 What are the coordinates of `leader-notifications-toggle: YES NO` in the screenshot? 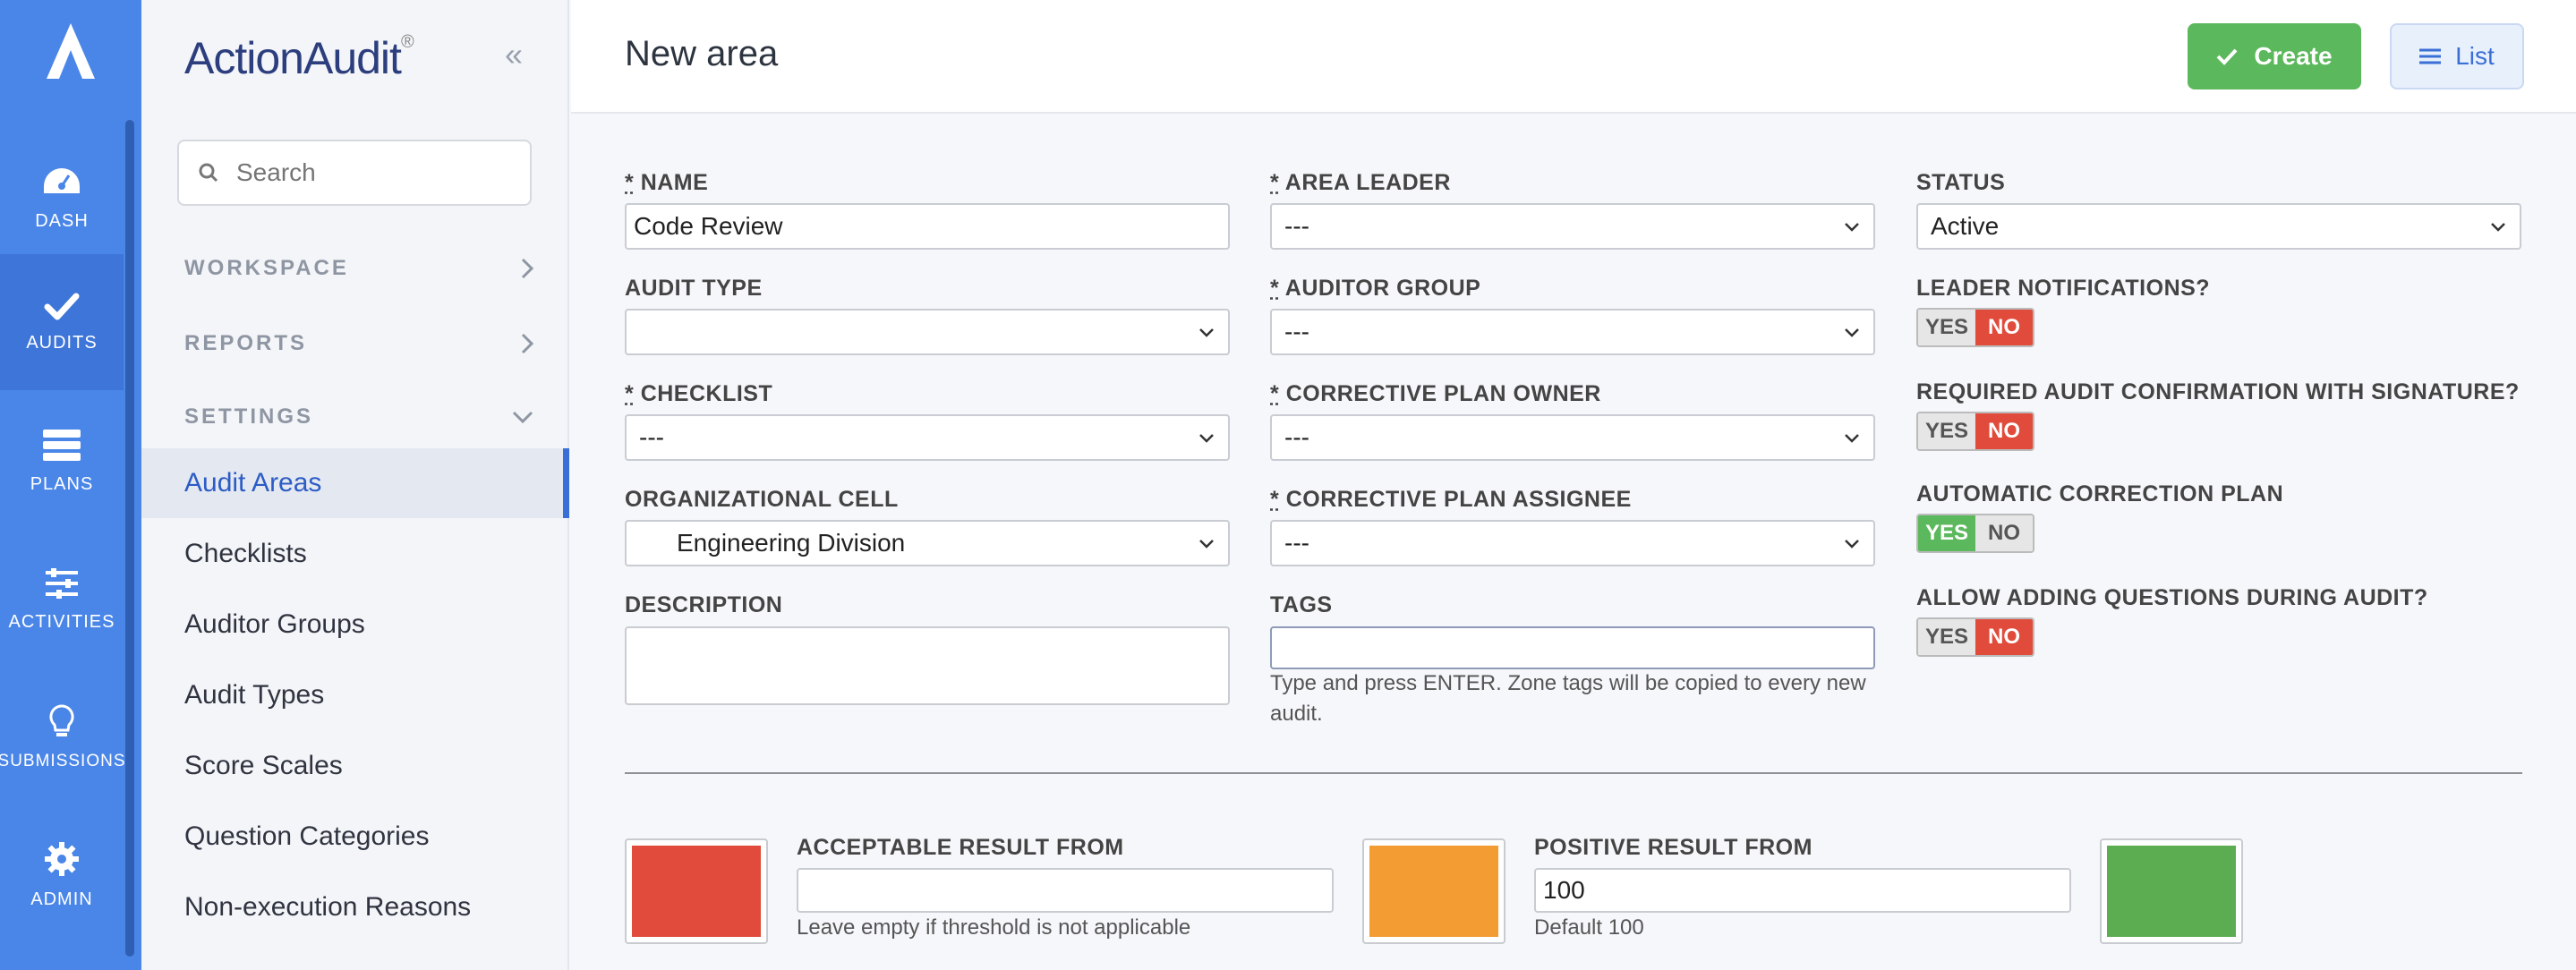 It's located at (1975, 327).